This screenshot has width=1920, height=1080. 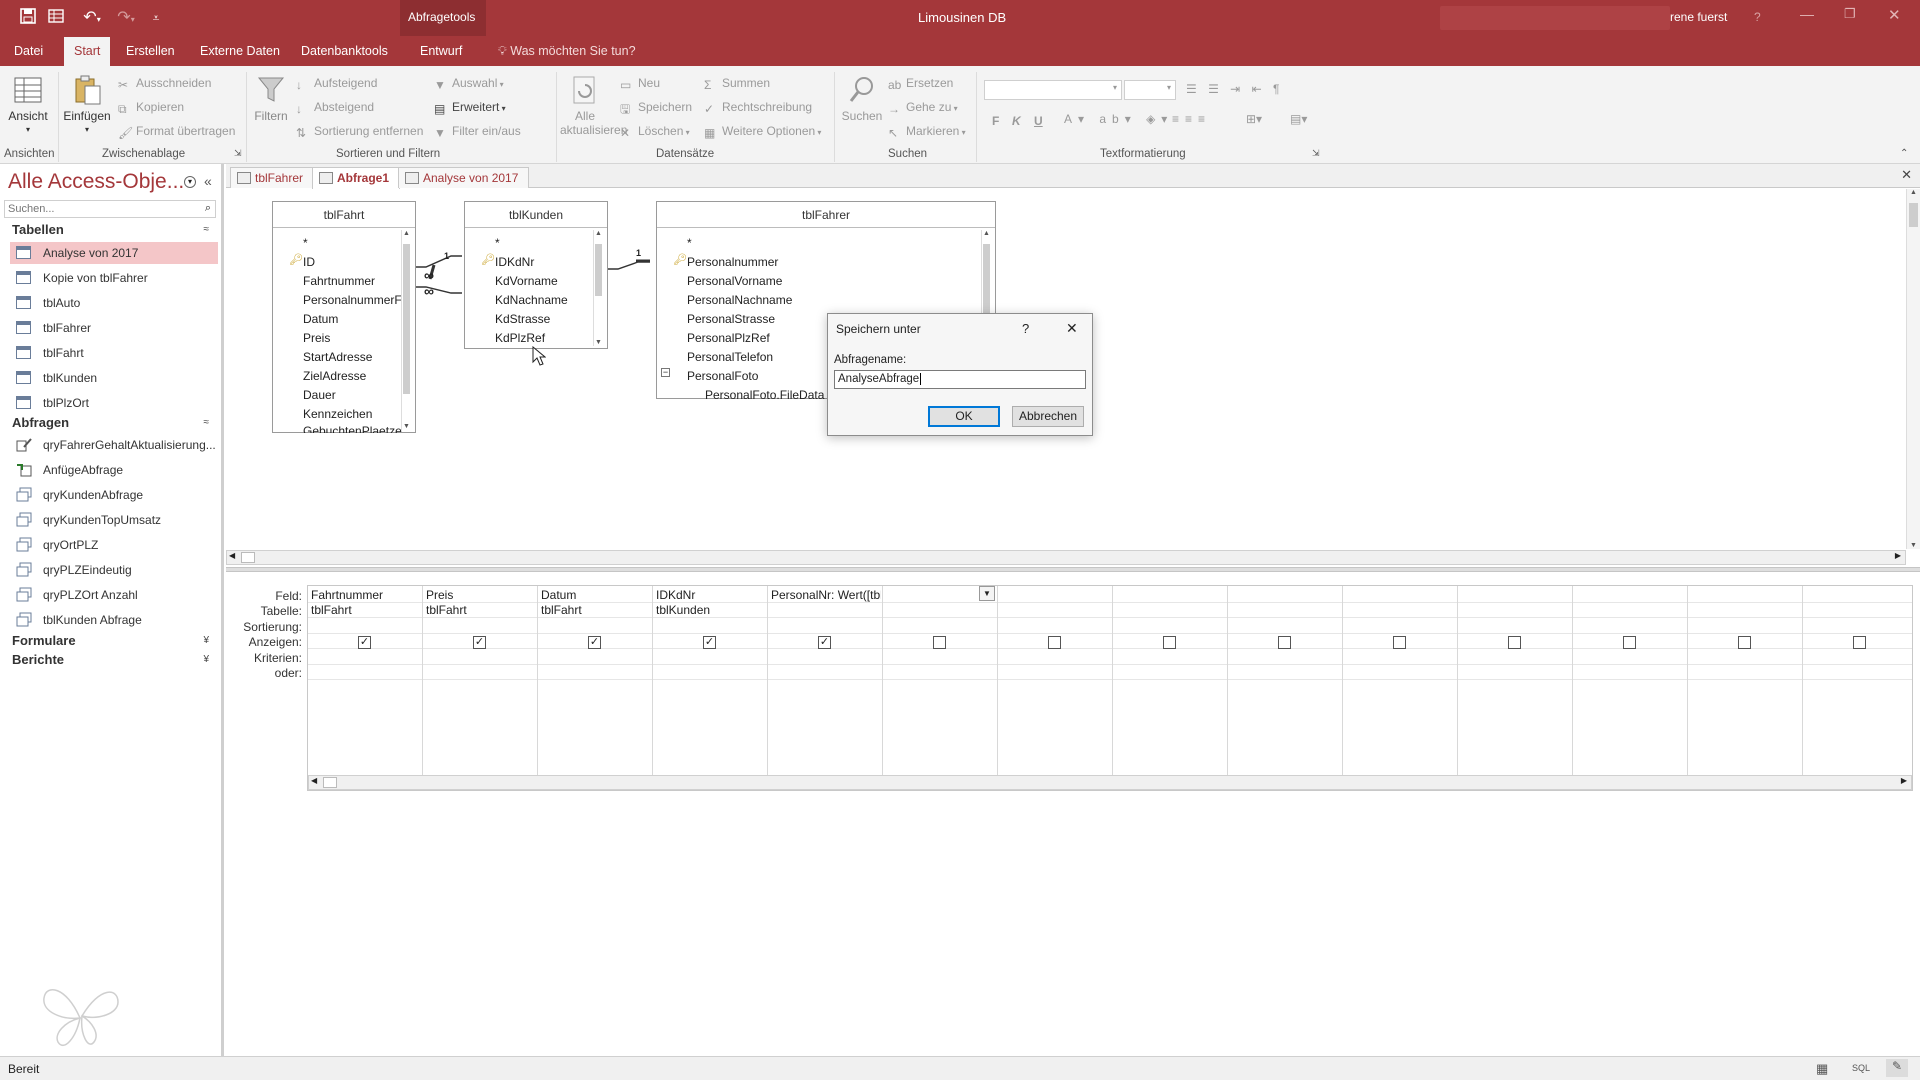 I want to click on nav-item-tblauto: tblAuto, so click(x=114, y=303).